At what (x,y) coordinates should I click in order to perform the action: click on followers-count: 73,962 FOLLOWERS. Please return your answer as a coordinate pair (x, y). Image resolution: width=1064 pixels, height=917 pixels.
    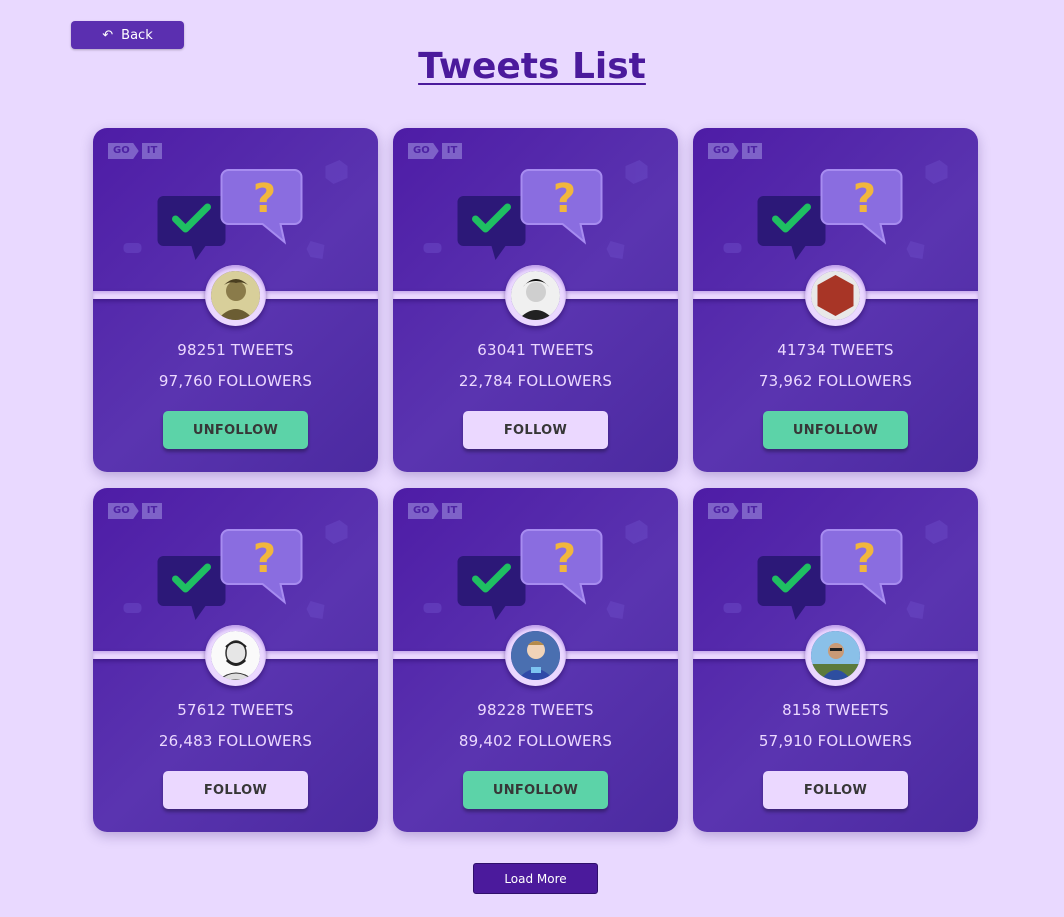
    Looking at the image, I should click on (835, 381).